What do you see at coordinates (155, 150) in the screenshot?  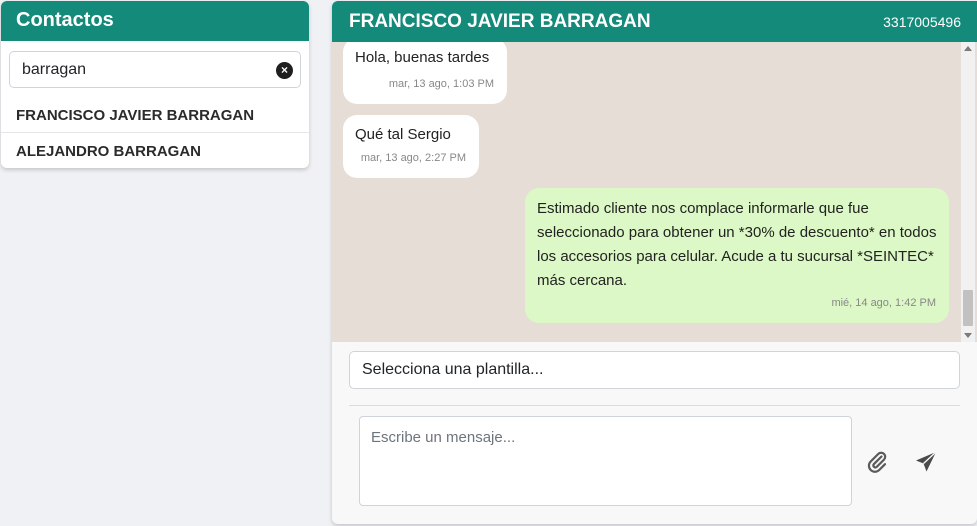 I see `contact-item-alejandro: ALEJANDRO BARRAGAN` at bounding box center [155, 150].